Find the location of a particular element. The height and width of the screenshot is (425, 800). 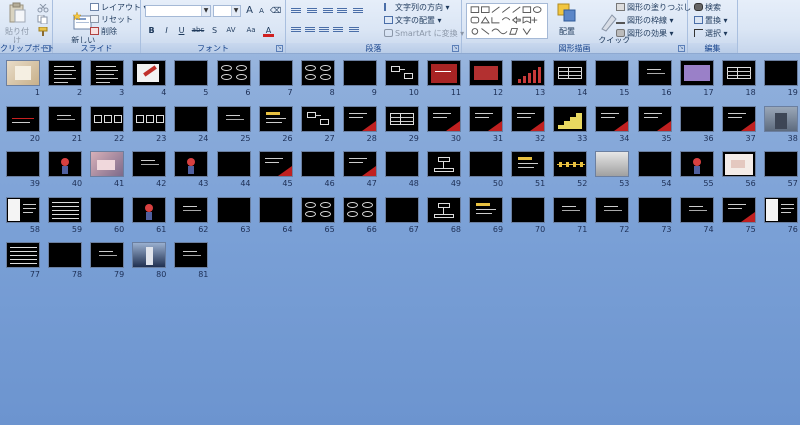

font-size-combo: ▼ is located at coordinates (227, 11).